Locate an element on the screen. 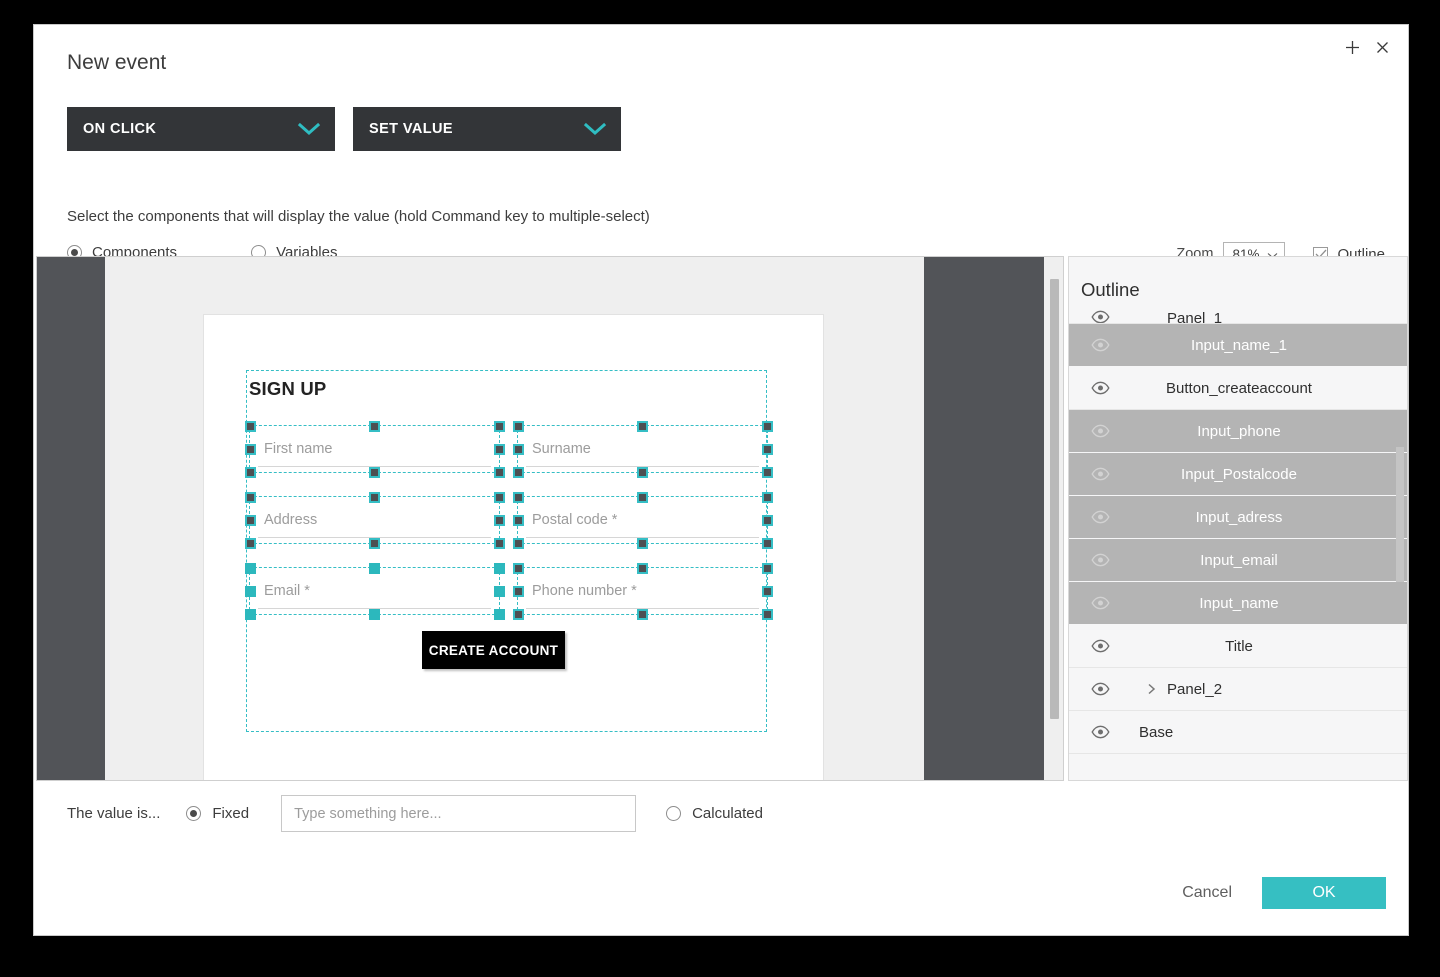 Image resolution: width=1440 pixels, height=977 pixels. outline-row-input_adress: Input_adress is located at coordinates (1238, 517).